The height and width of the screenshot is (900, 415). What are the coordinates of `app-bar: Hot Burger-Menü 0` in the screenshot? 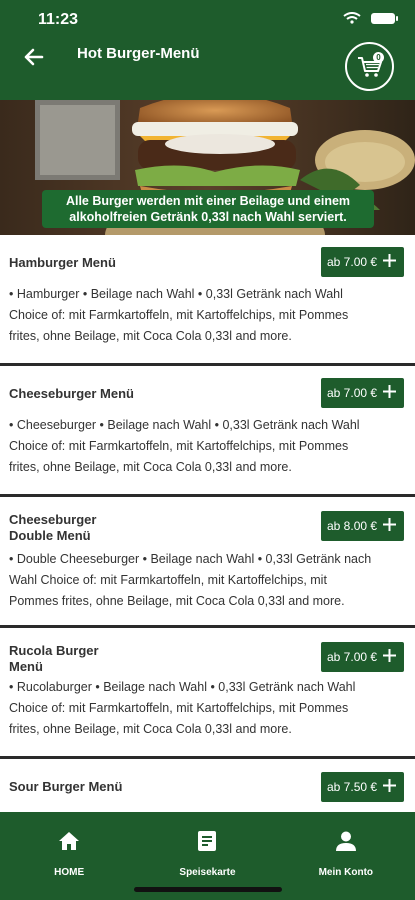 It's located at (207, 67).